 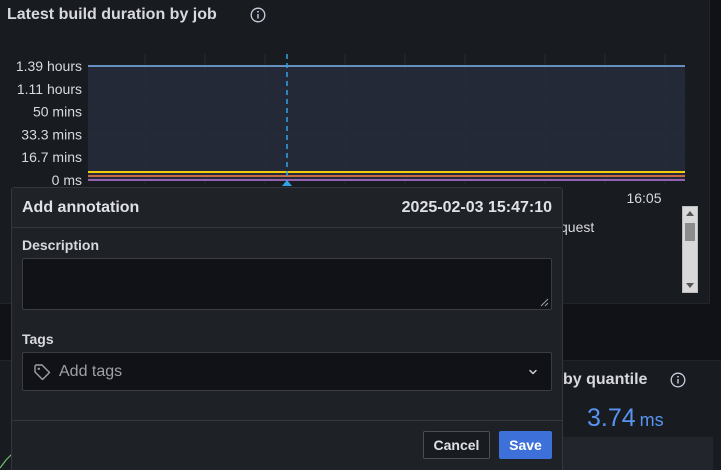 I want to click on popover-header: Add annotation 2025-02-03 15:47:10, so click(x=287, y=208).